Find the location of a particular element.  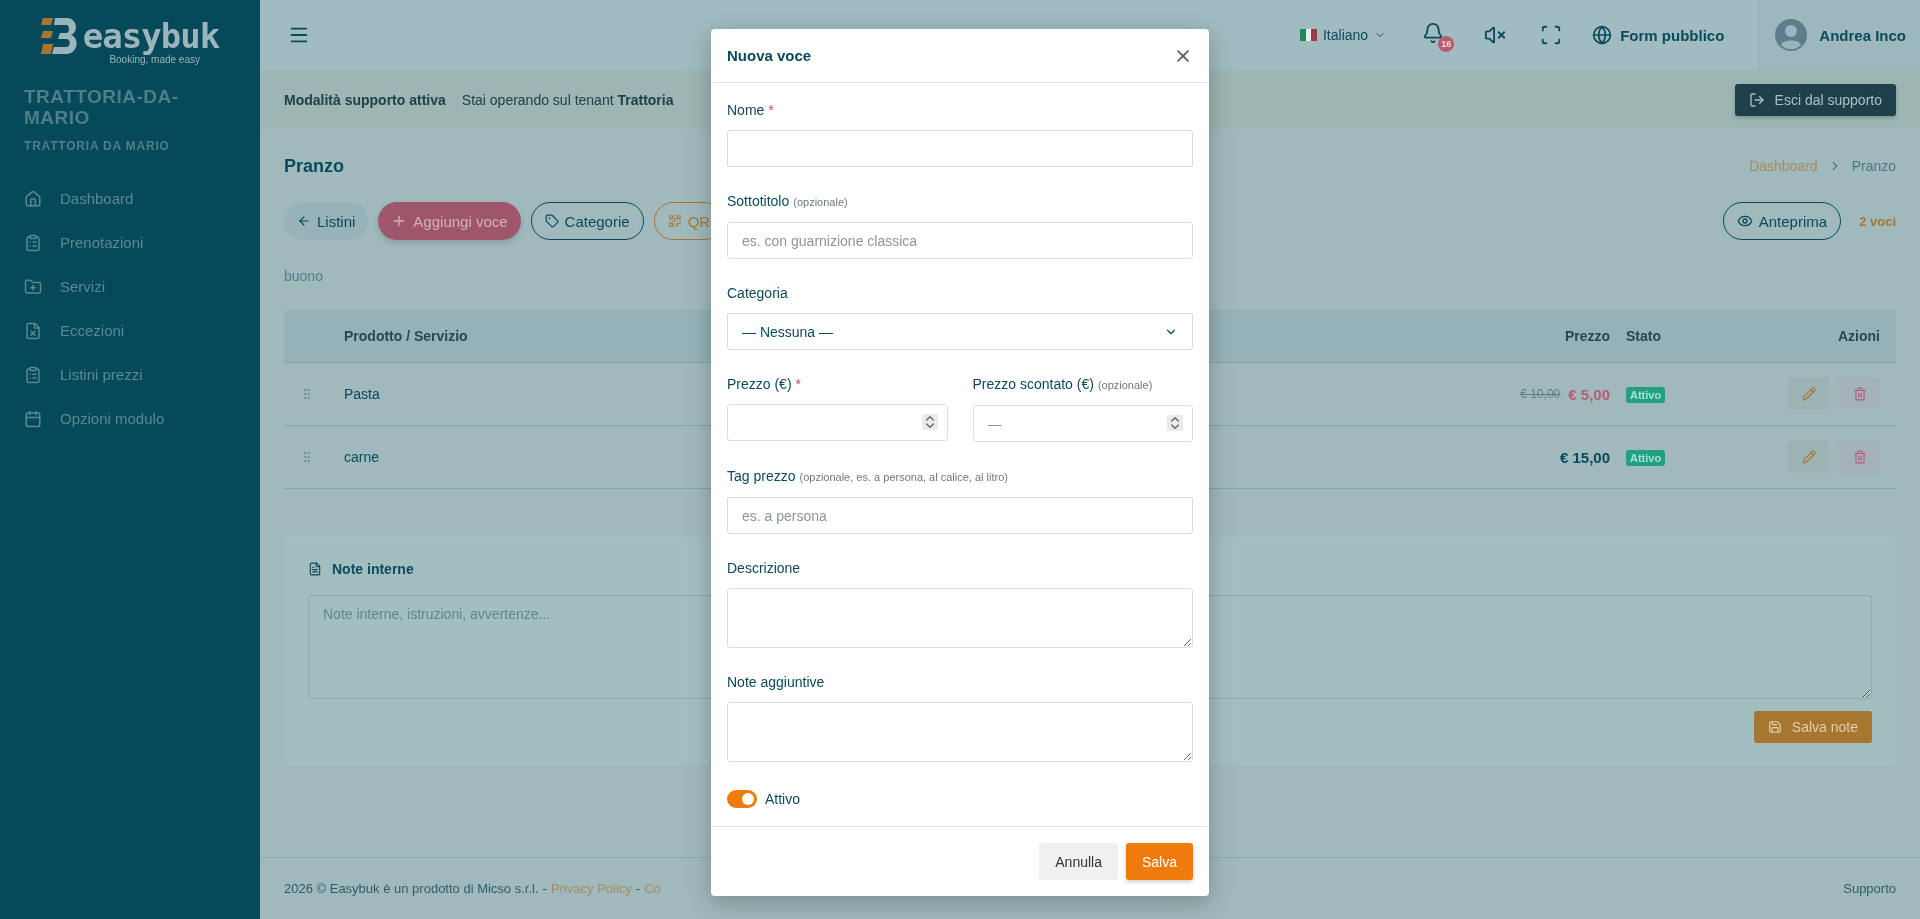

column-header: Prodotto / Servizio is located at coordinates (406, 336).